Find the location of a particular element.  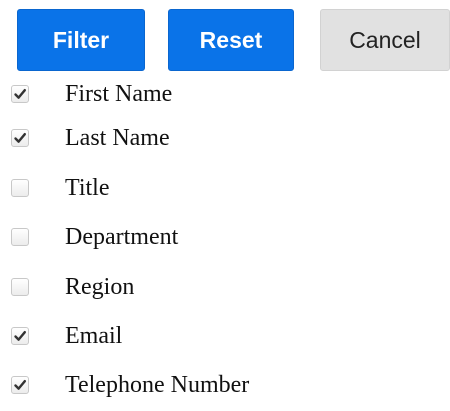

option-title: Title is located at coordinates (225, 190).